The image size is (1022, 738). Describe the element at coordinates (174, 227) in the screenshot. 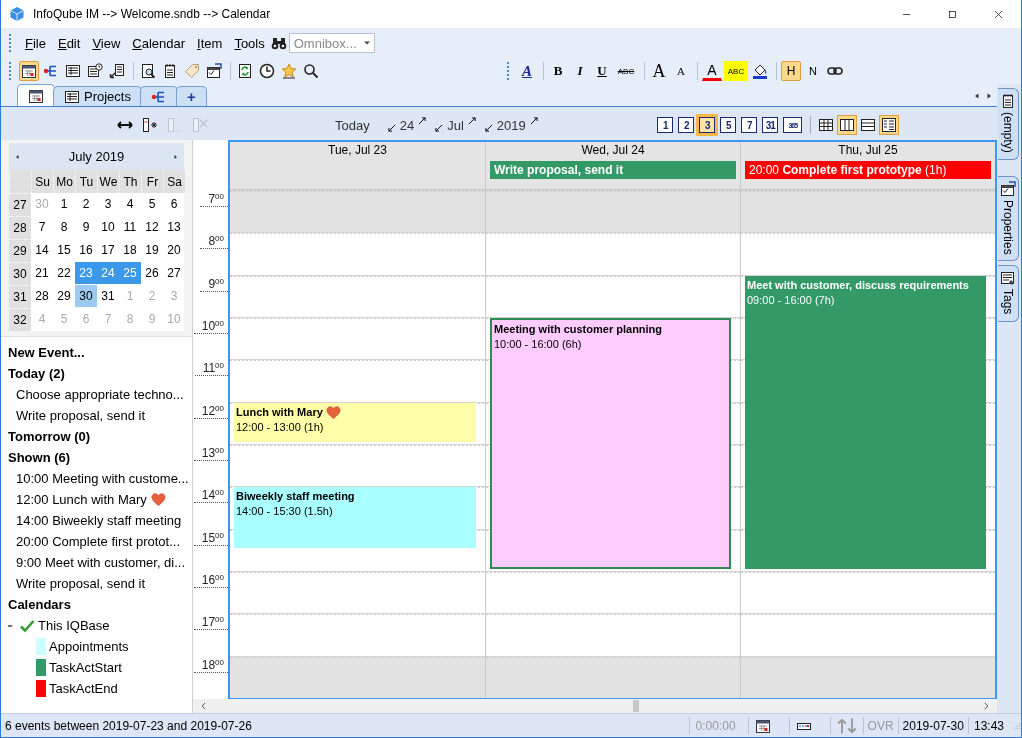

I see `calendar-day: 13` at that location.